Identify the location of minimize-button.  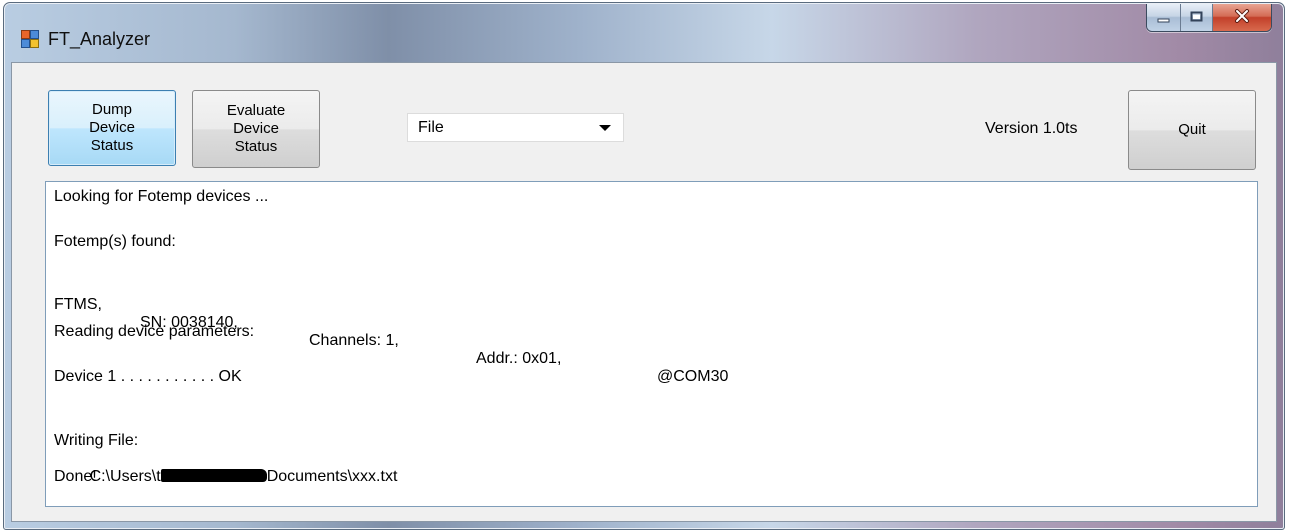
(1164, 17).